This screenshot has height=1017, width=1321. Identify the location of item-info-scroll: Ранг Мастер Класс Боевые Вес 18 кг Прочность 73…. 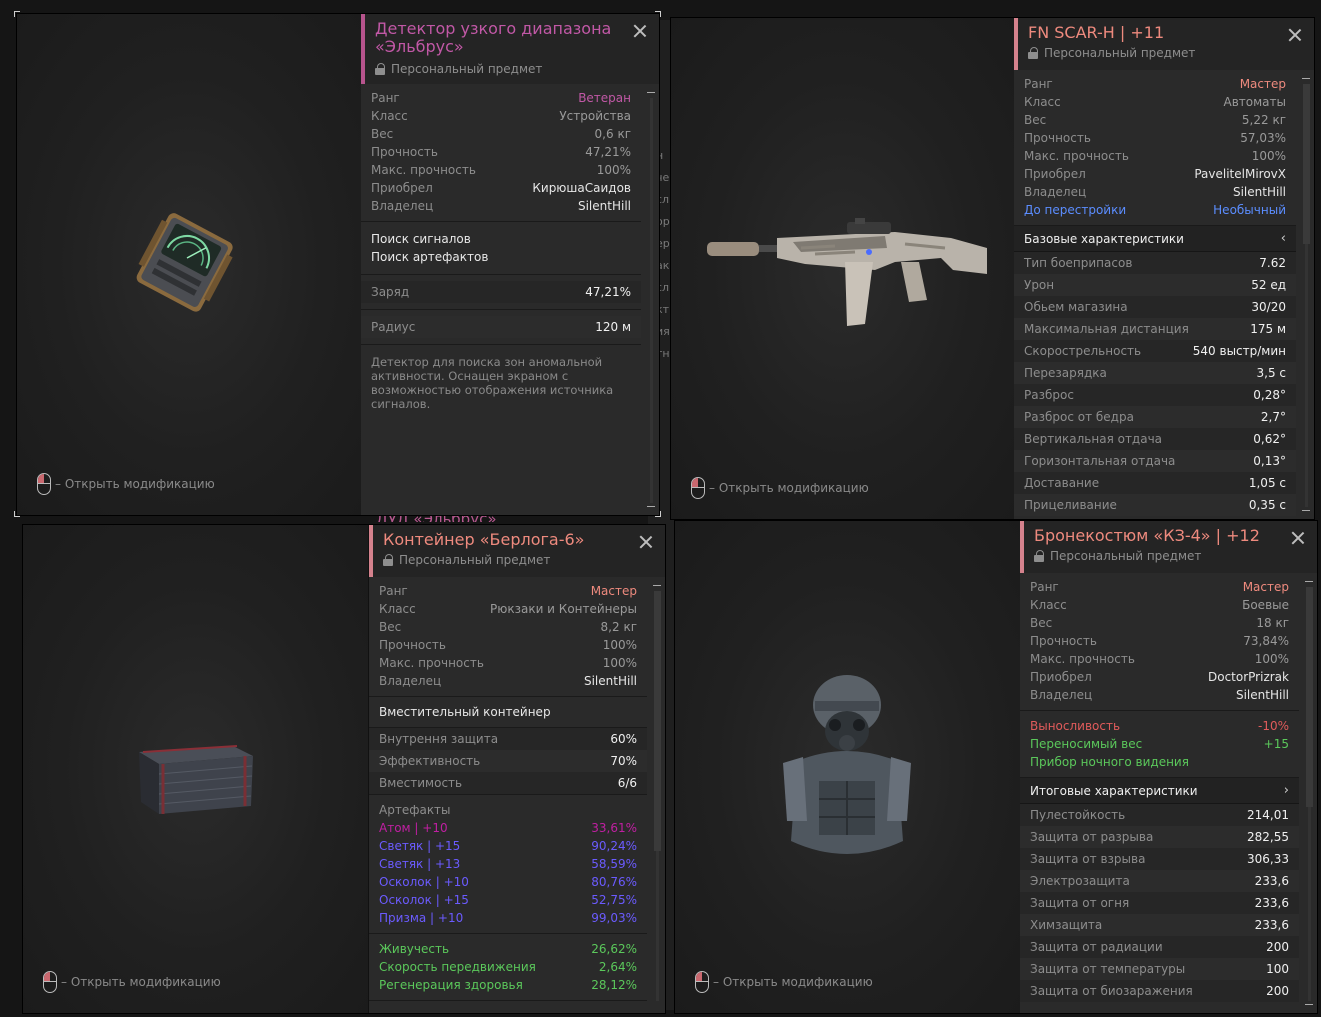
(1159, 793).